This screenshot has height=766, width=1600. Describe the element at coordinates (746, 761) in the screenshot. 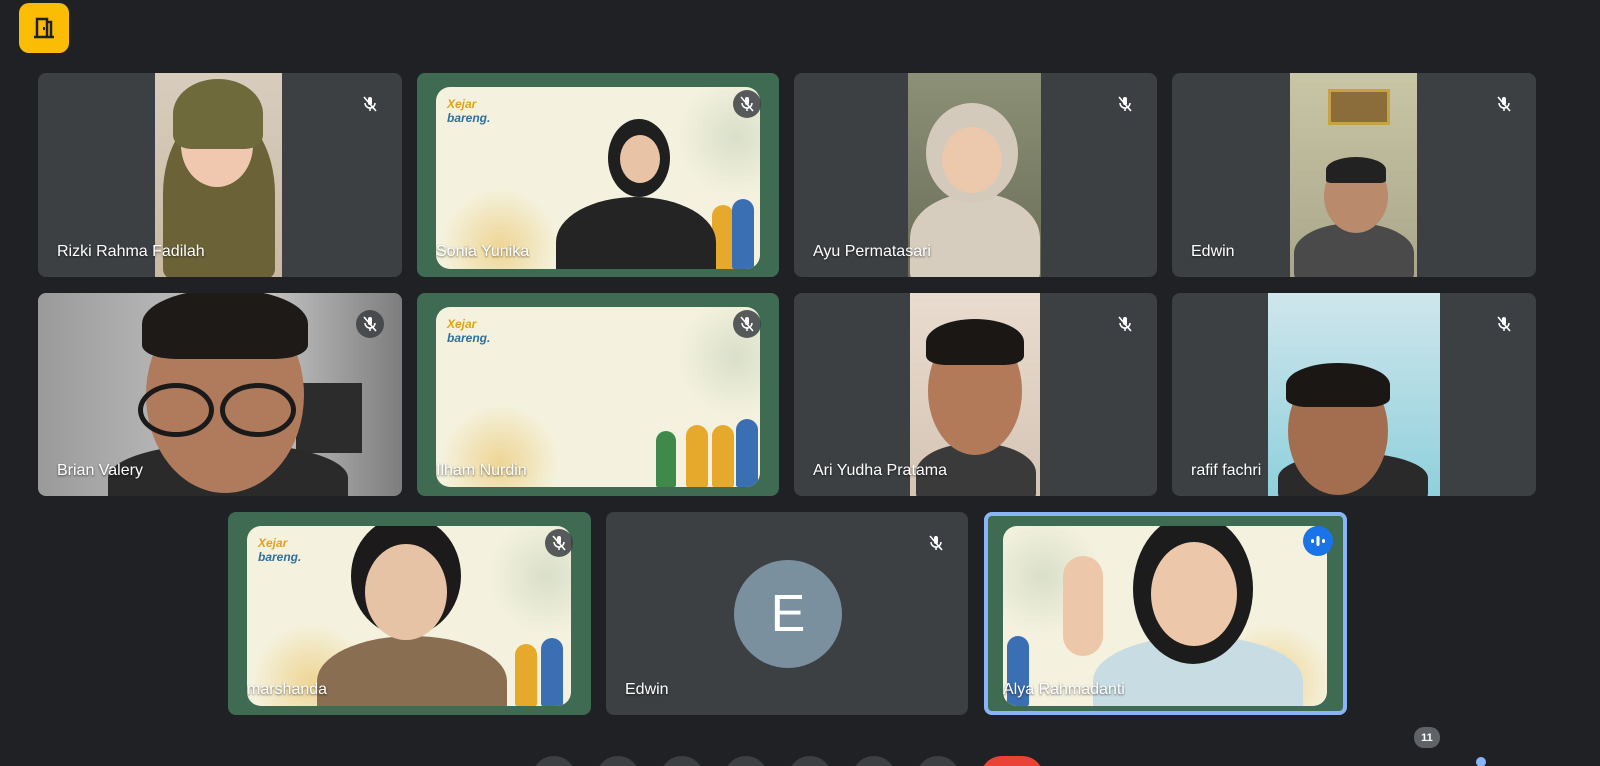

I see `raise-hand-button` at that location.